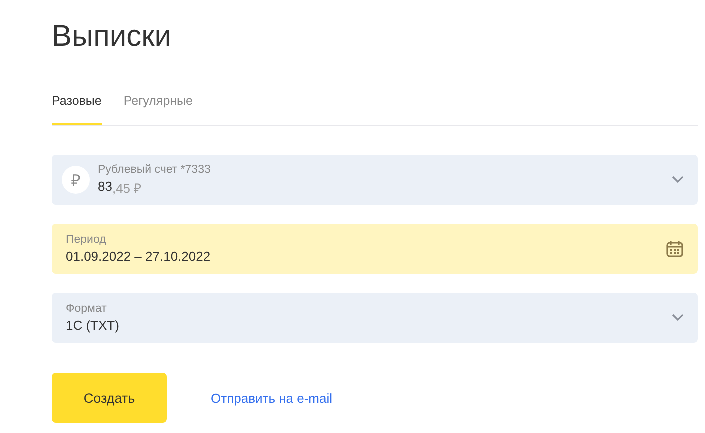  Describe the element at coordinates (77, 109) in the screenshot. I see `tab: Разовые` at that location.